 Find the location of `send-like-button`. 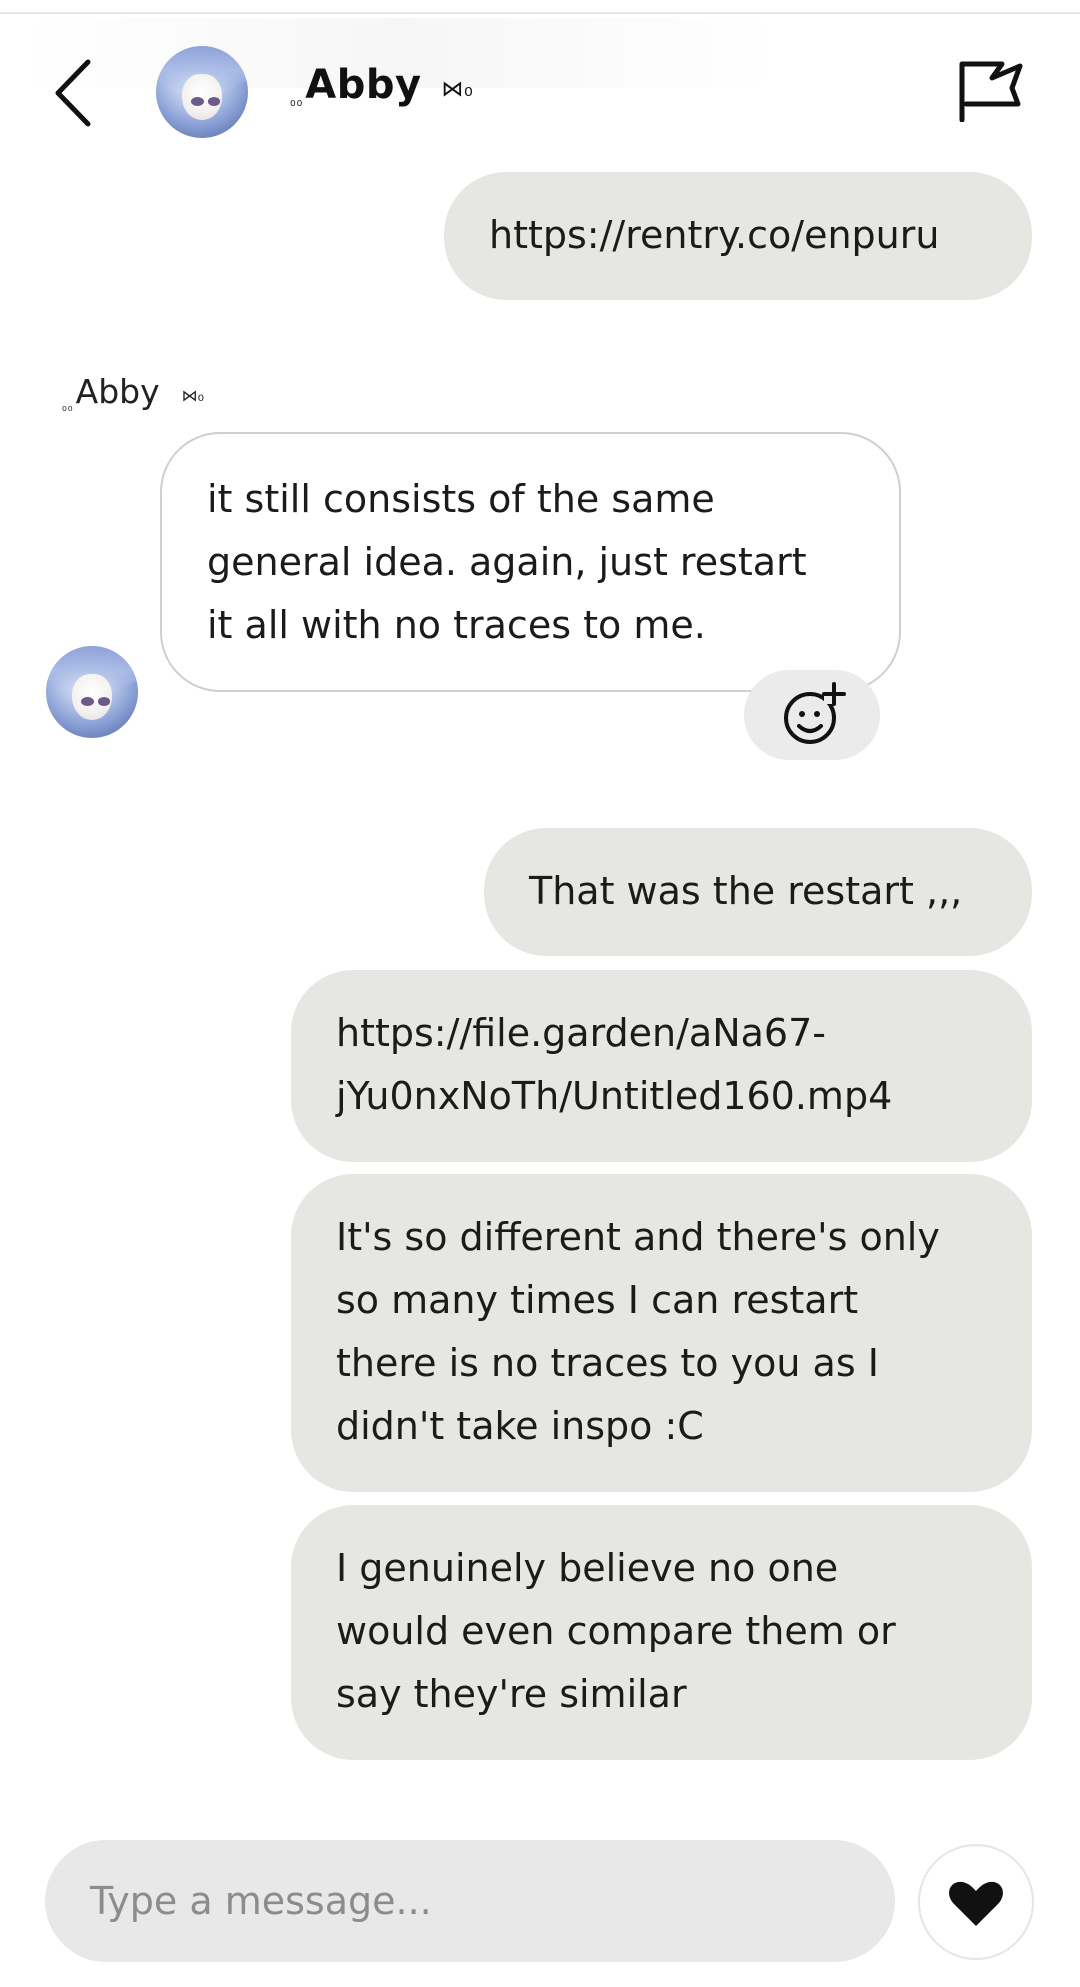

send-like-button is located at coordinates (976, 1902).